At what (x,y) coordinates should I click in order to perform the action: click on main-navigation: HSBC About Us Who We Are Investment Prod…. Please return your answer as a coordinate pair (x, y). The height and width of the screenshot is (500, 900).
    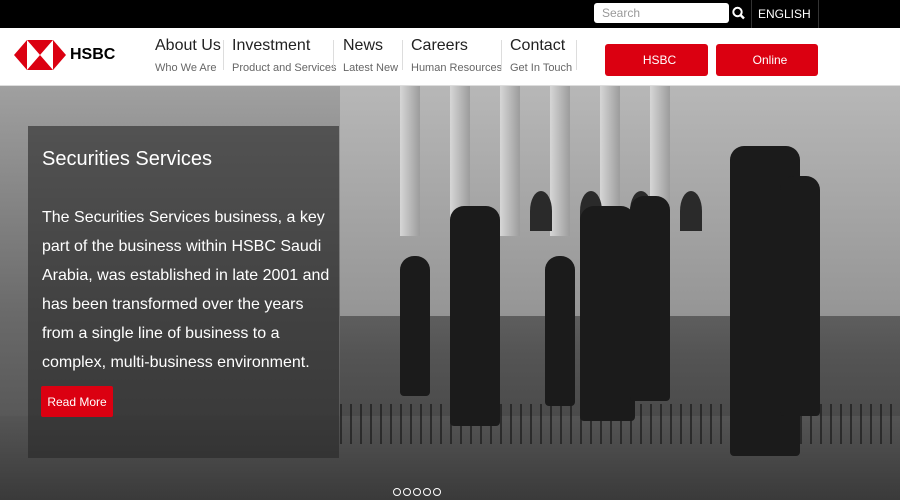
    Looking at the image, I should click on (450, 63).